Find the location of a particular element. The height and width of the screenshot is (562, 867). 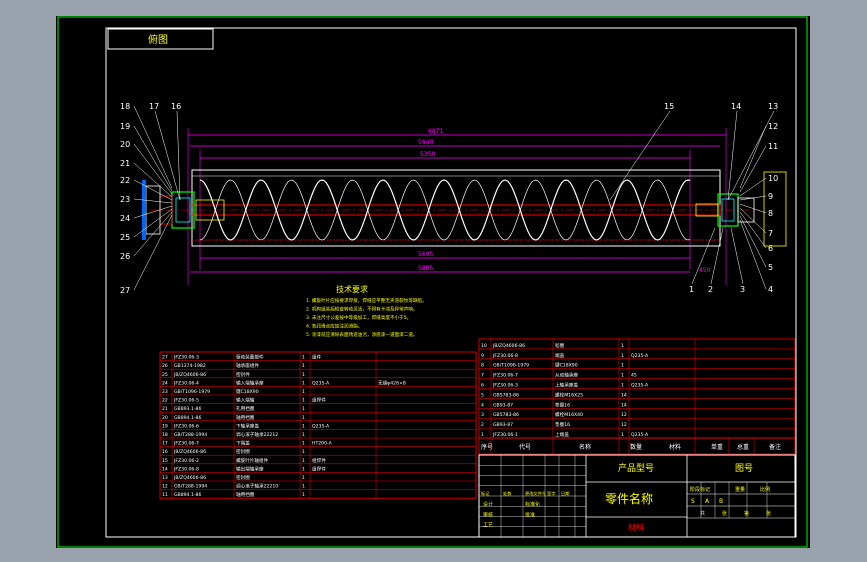

part-name-label: 零件名称 is located at coordinates (629, 498).